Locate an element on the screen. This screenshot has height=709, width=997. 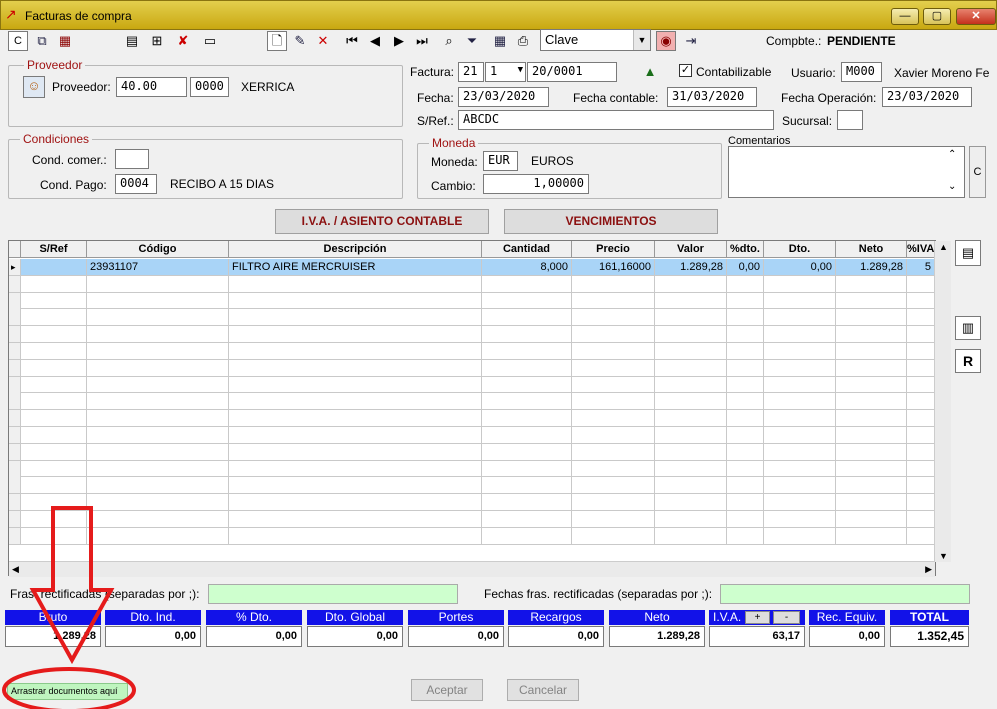
chart-icon: ▥ is located at coordinates (968, 328).